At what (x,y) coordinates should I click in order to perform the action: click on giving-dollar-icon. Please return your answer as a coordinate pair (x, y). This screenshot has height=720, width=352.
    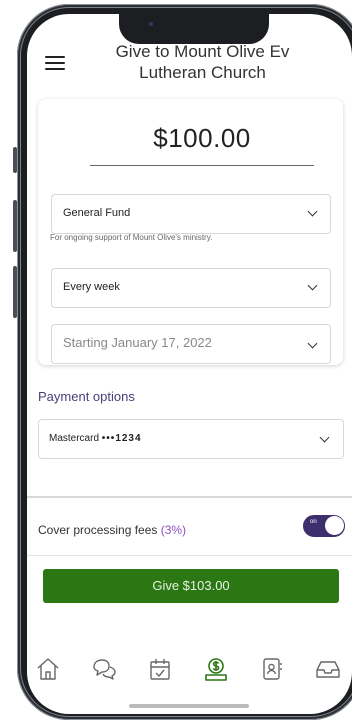
    Looking at the image, I should click on (216, 669).